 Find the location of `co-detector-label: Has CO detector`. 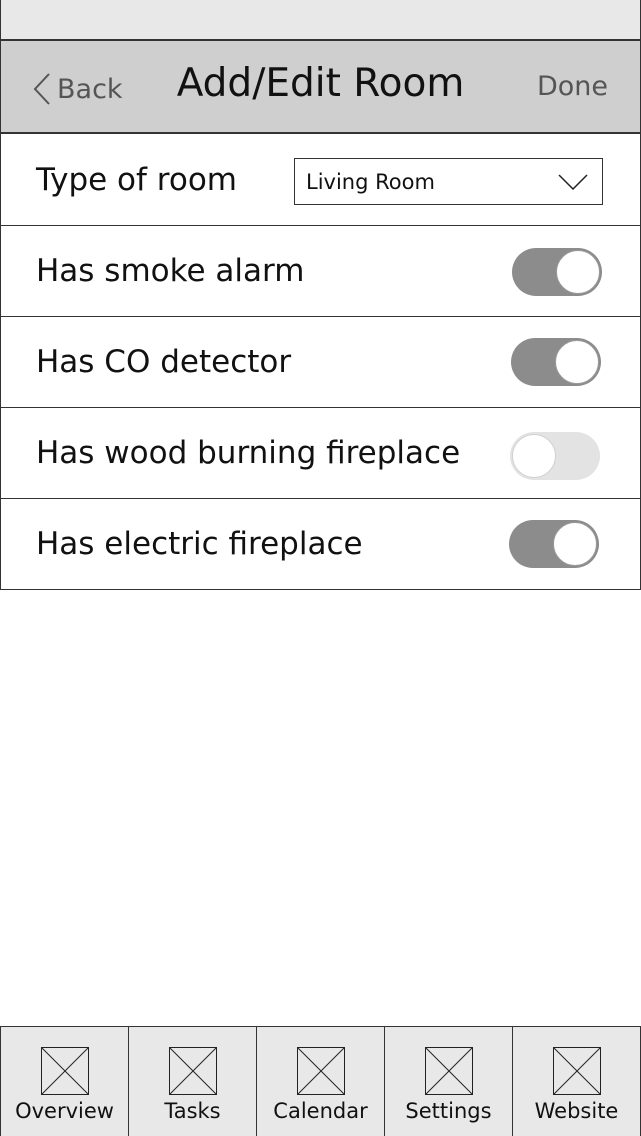

co-detector-label: Has CO detector is located at coordinates (164, 362).